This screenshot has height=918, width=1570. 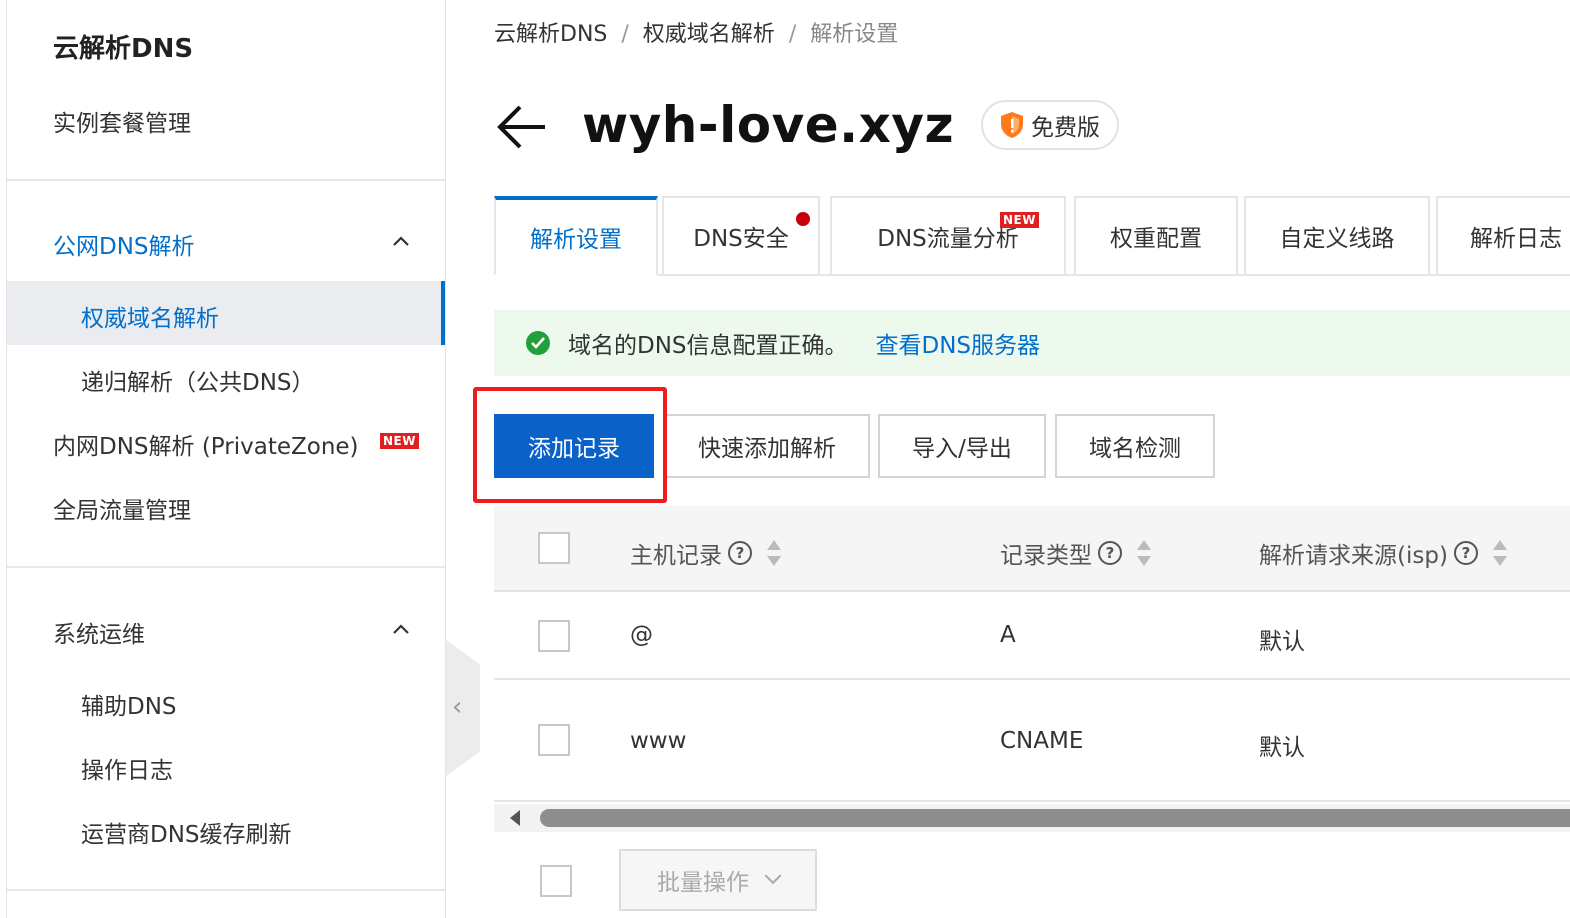 I want to click on tab-label: DNS安全, so click(x=741, y=239).